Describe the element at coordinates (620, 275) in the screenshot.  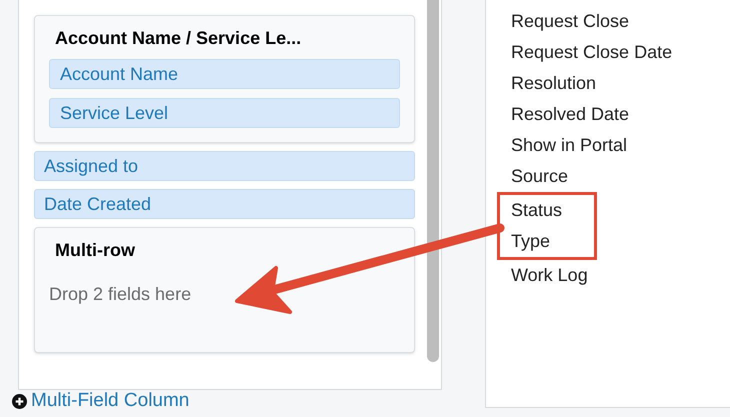
I see `field-list-item: Work Log` at that location.